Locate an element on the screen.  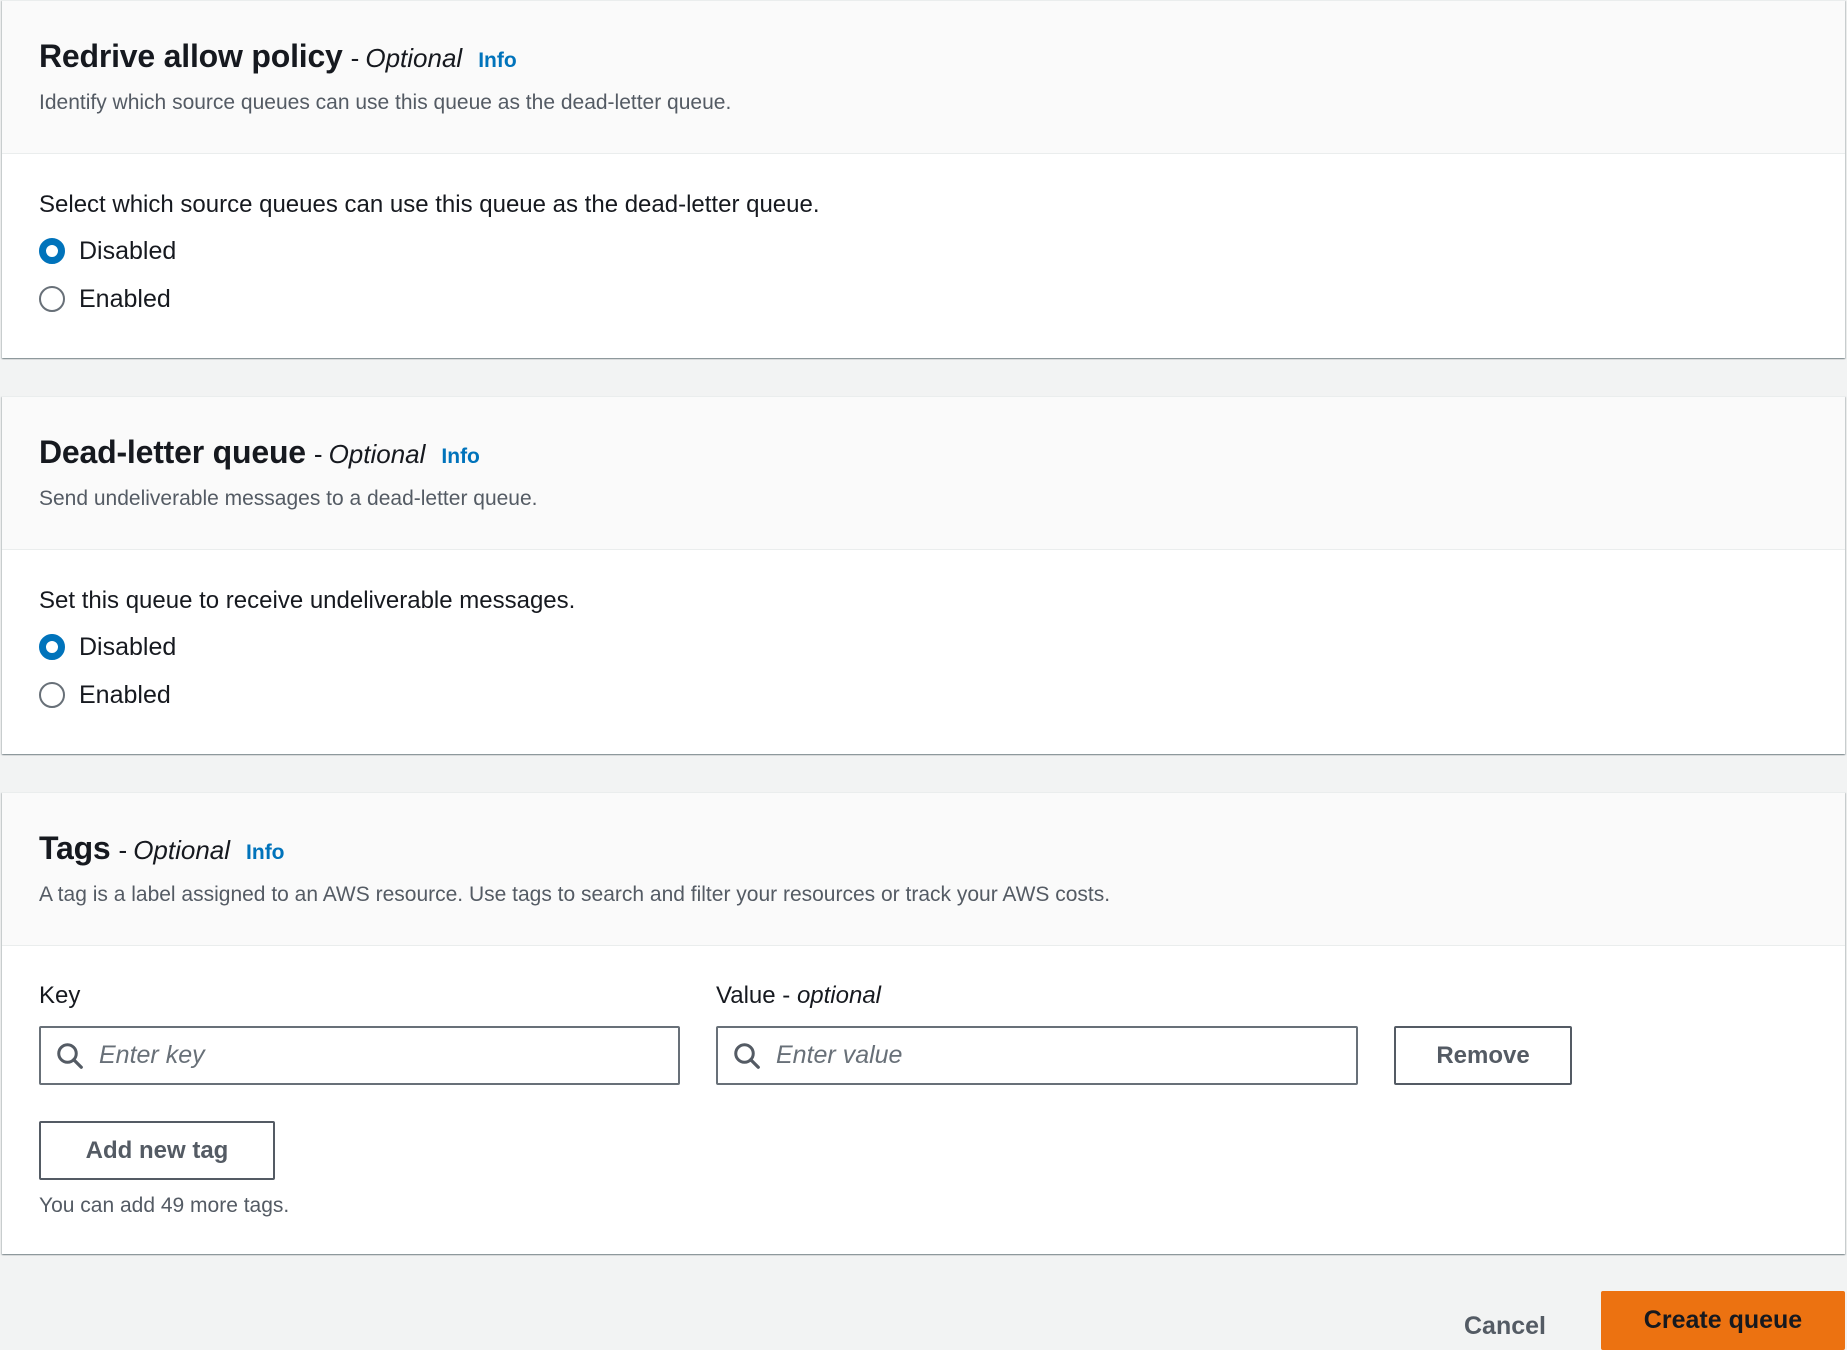
dead-letter-queue-enabled-option: Enabled is located at coordinates (923, 695).